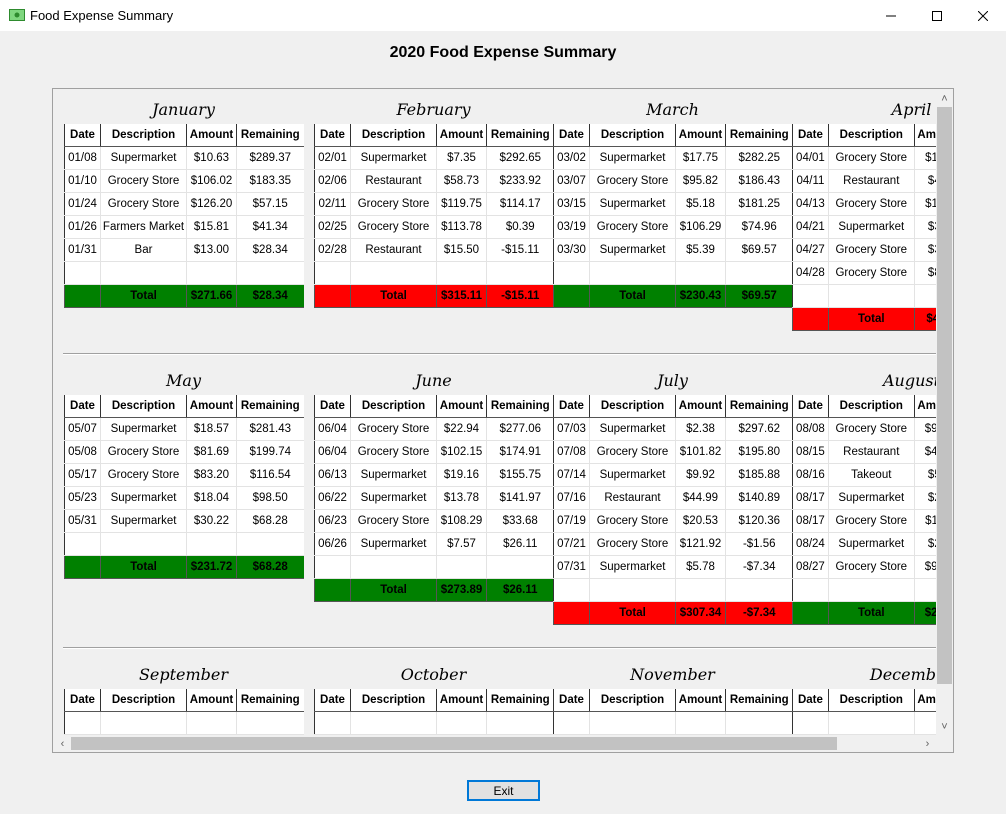 This screenshot has height=814, width=1006. Describe the element at coordinates (433, 380) in the screenshot. I see `month-title: June` at that location.